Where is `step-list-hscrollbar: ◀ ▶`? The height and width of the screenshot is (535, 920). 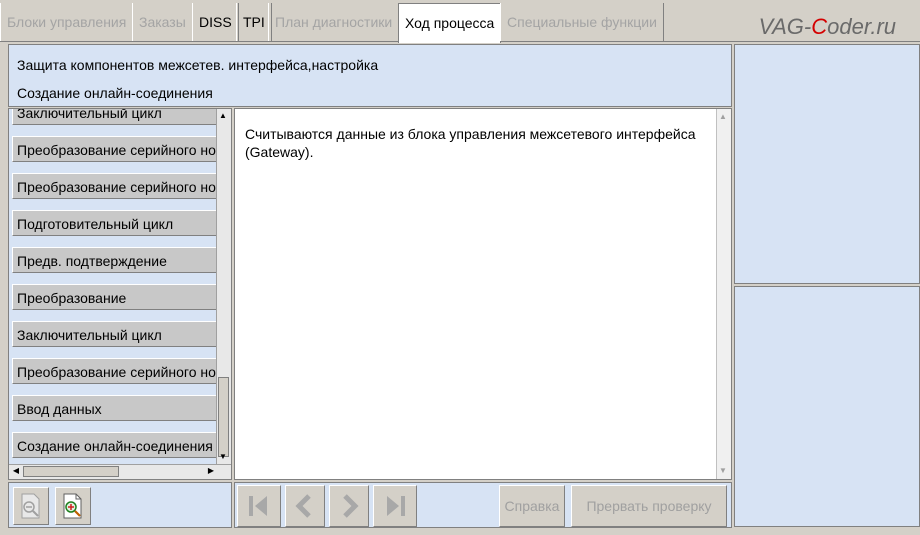 step-list-hscrollbar: ◀ ▶ is located at coordinates (120, 471).